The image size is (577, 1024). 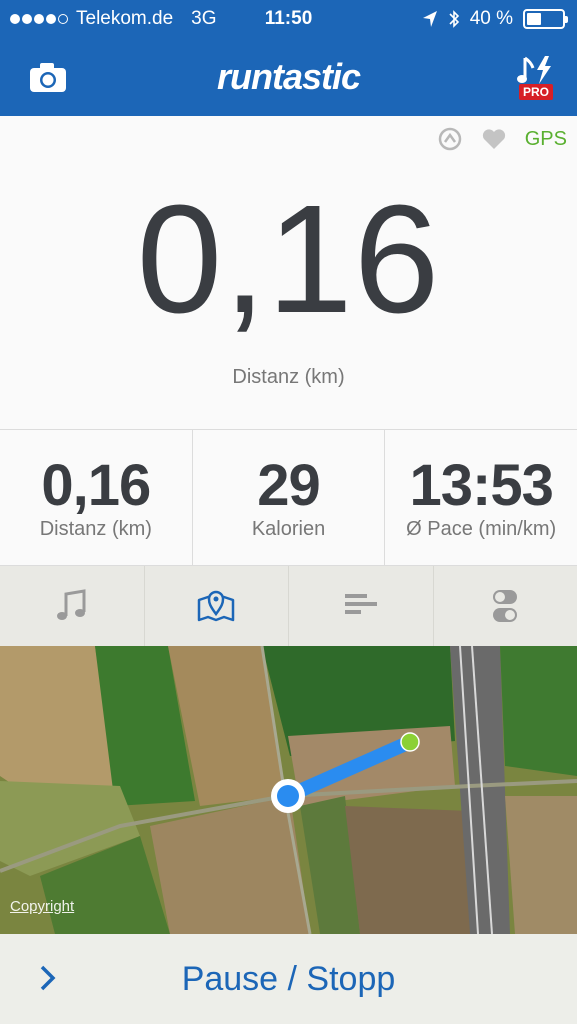 I want to click on pause-stop-button: Pause / Stopp, so click(x=288, y=979).